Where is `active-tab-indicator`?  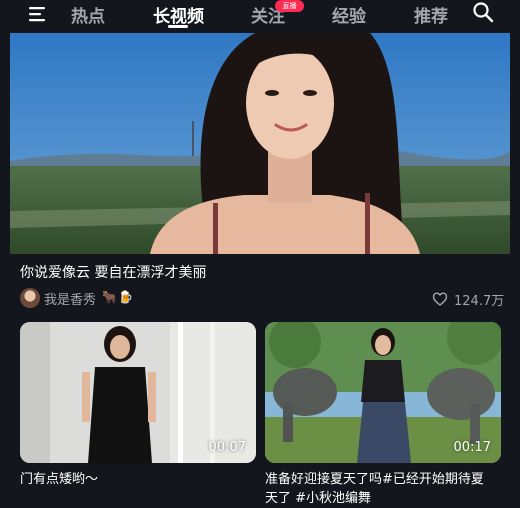 active-tab-indicator is located at coordinates (178, 26).